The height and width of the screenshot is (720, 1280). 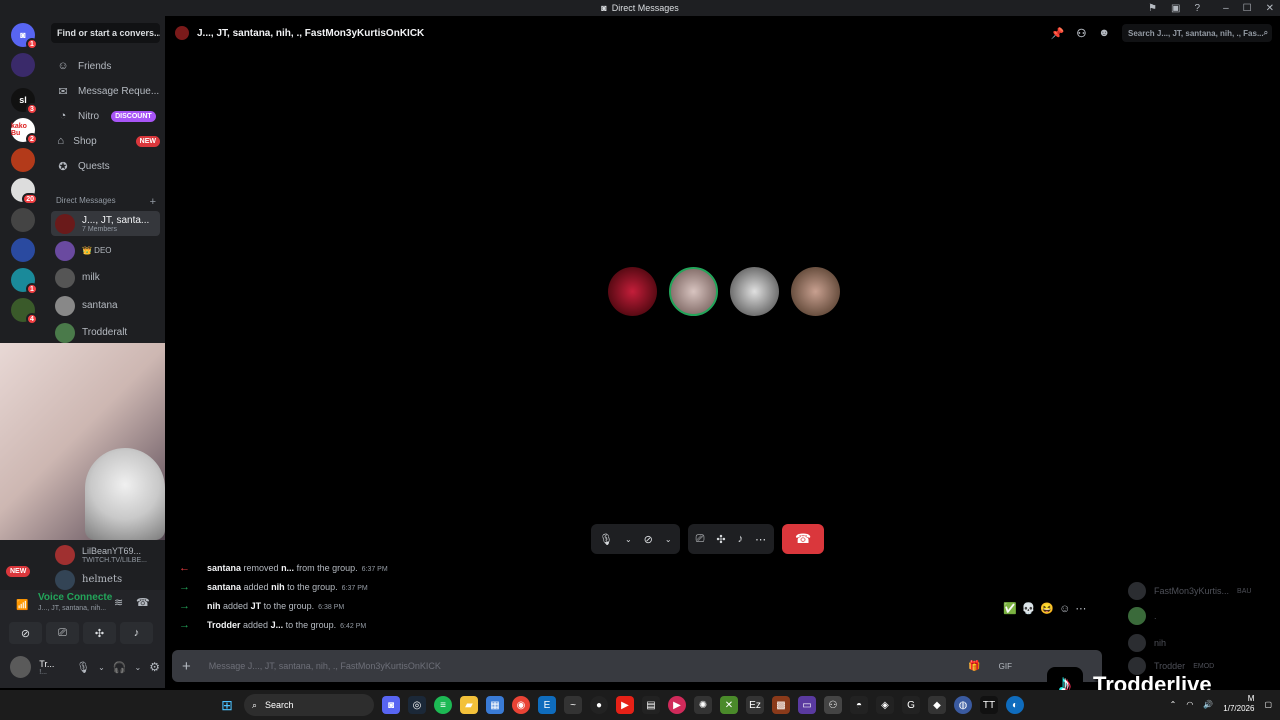 What do you see at coordinates (1082, 33) in the screenshot?
I see `add-member-icon: ⚇` at bounding box center [1082, 33].